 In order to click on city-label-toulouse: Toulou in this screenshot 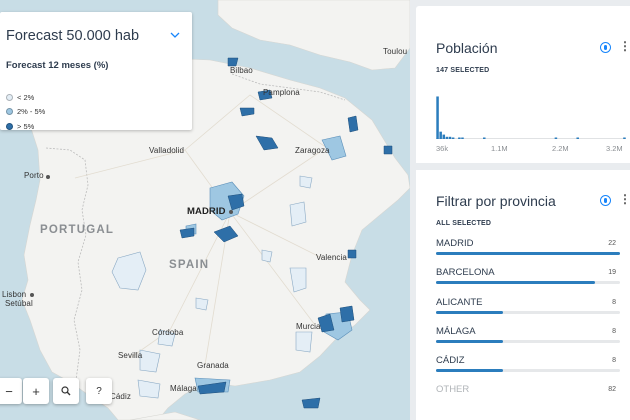, I will do `click(395, 51)`.